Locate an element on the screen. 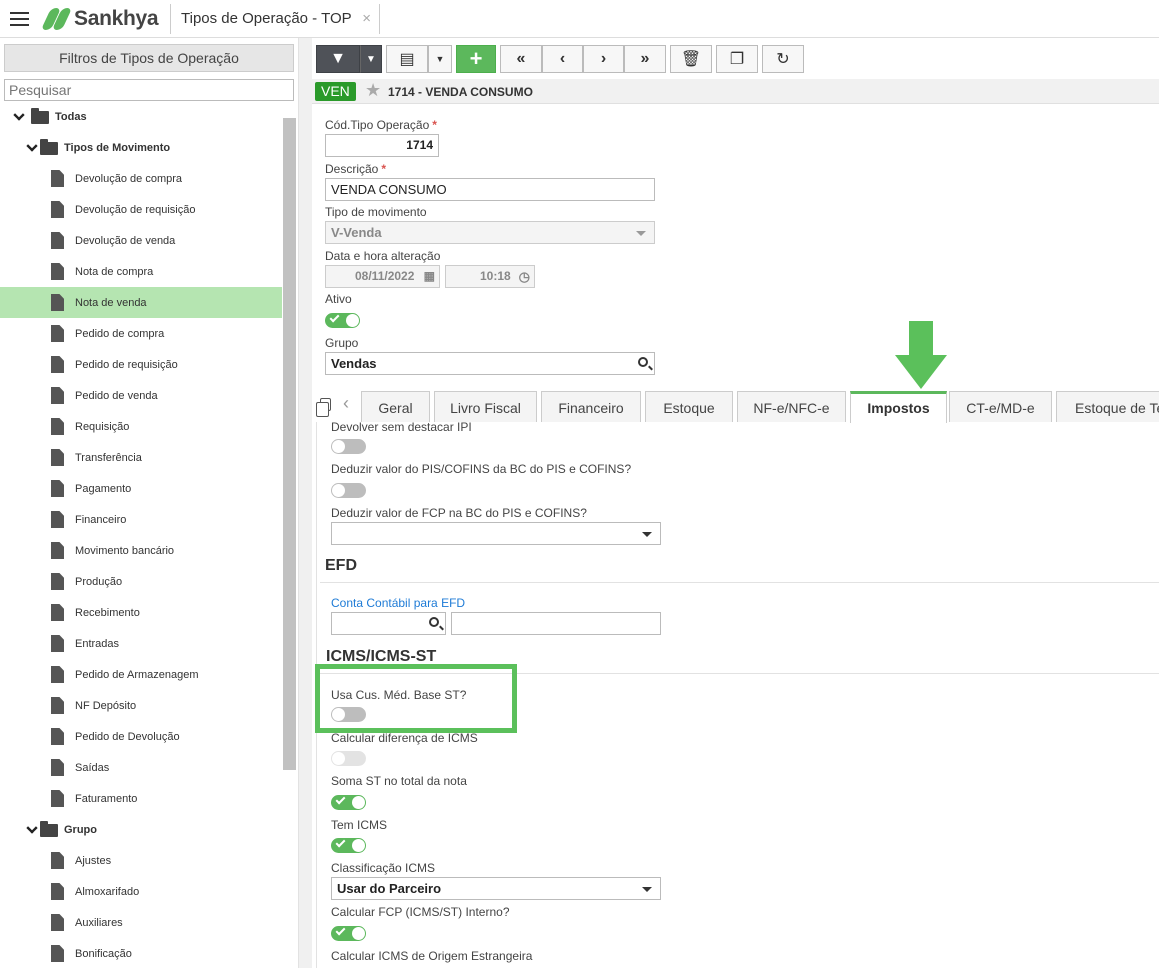  tree-item-label: Bonificação is located at coordinates (103, 954).